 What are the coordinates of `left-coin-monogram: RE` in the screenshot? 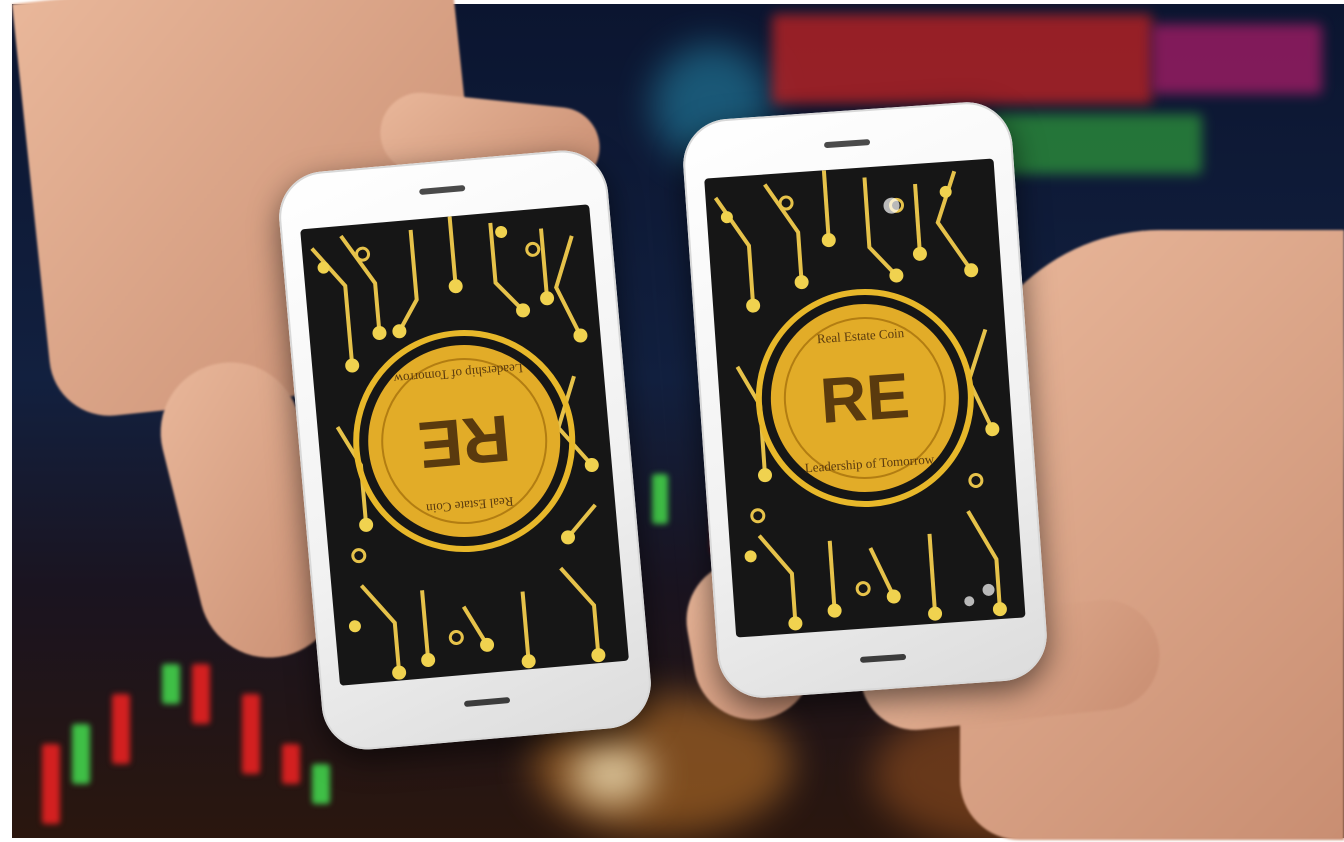 It's located at (464, 442).